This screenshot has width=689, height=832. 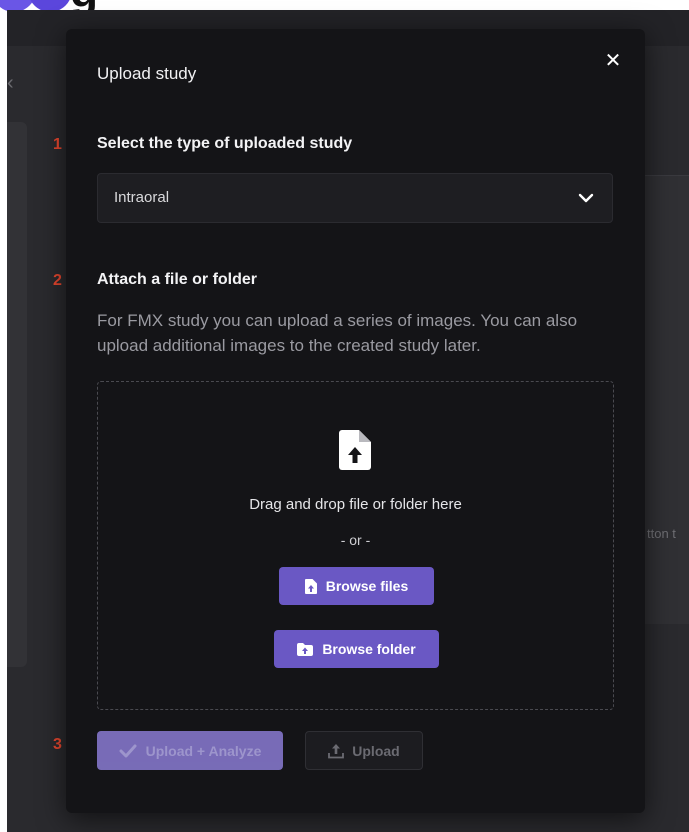 What do you see at coordinates (57, 144) in the screenshot?
I see `step-number-1: 1` at bounding box center [57, 144].